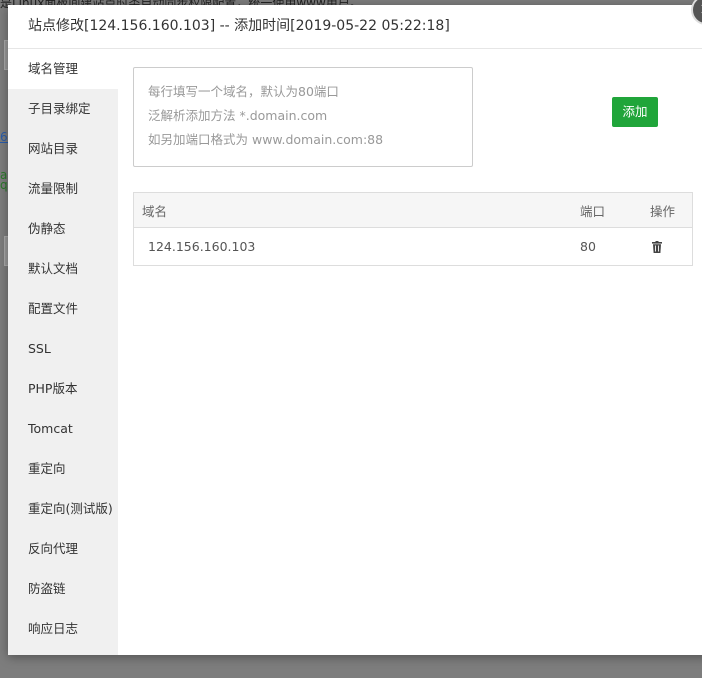 The height and width of the screenshot is (678, 702). Describe the element at coordinates (63, 229) in the screenshot. I see `sidebar-item-rewrite: 伪静态` at that location.